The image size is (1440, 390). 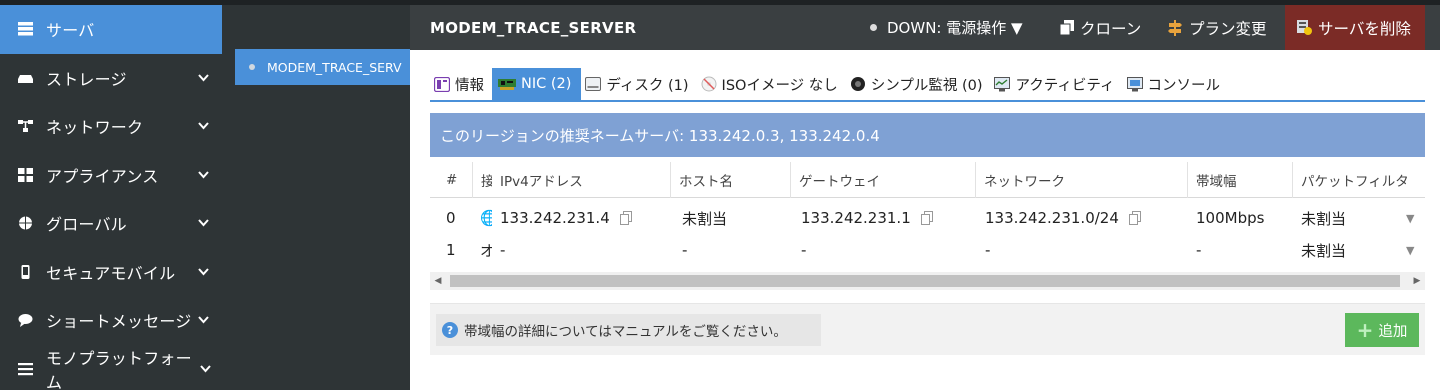 I want to click on monitor-icon, so click(x=857, y=84).